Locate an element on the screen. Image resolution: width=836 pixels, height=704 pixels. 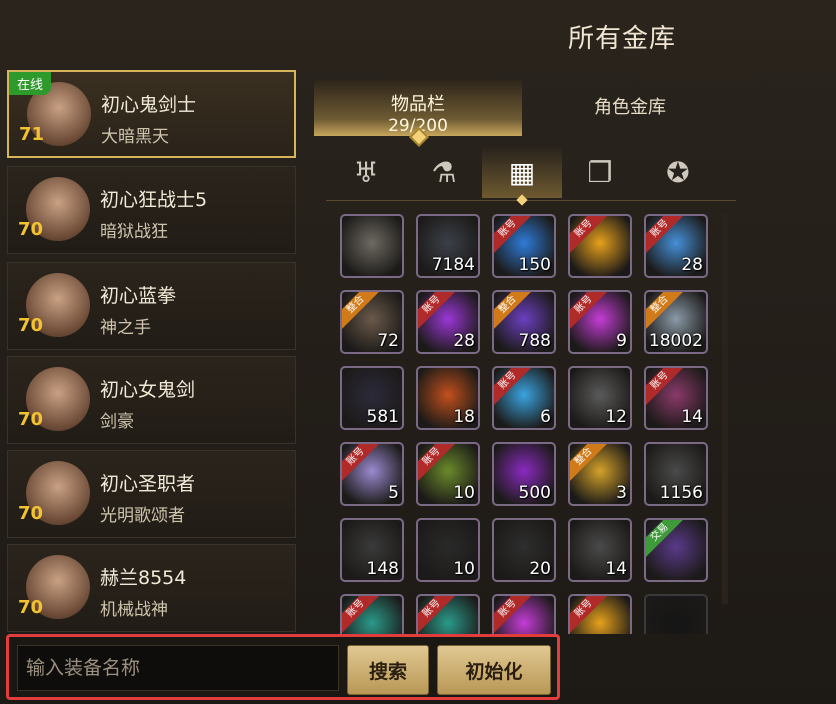
character-card: 在线 71 初心鬼剑士 大暗黑天 is located at coordinates (151, 114).